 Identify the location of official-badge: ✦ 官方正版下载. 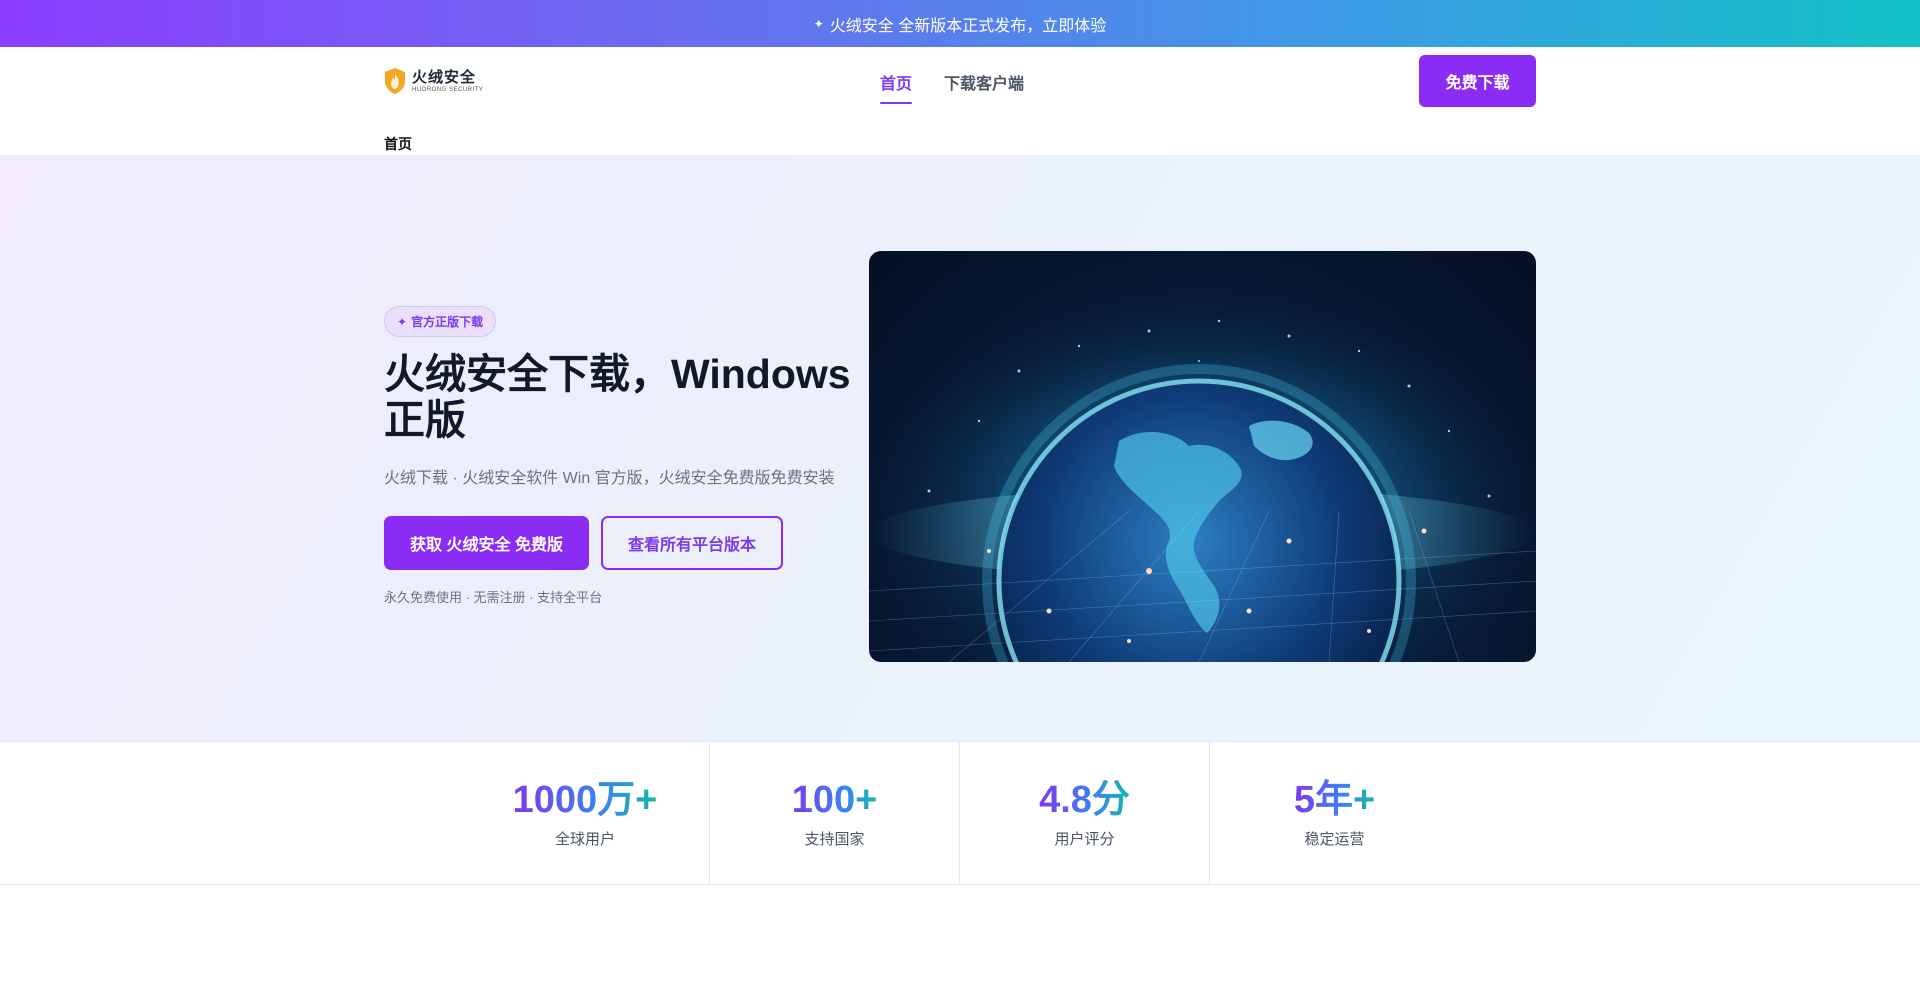
(440, 321).